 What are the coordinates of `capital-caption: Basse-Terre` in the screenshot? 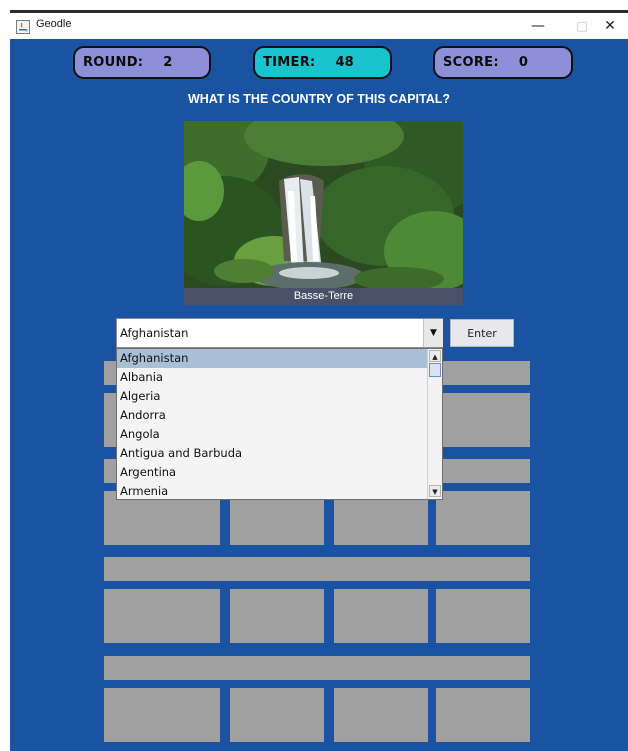 It's located at (323, 296).